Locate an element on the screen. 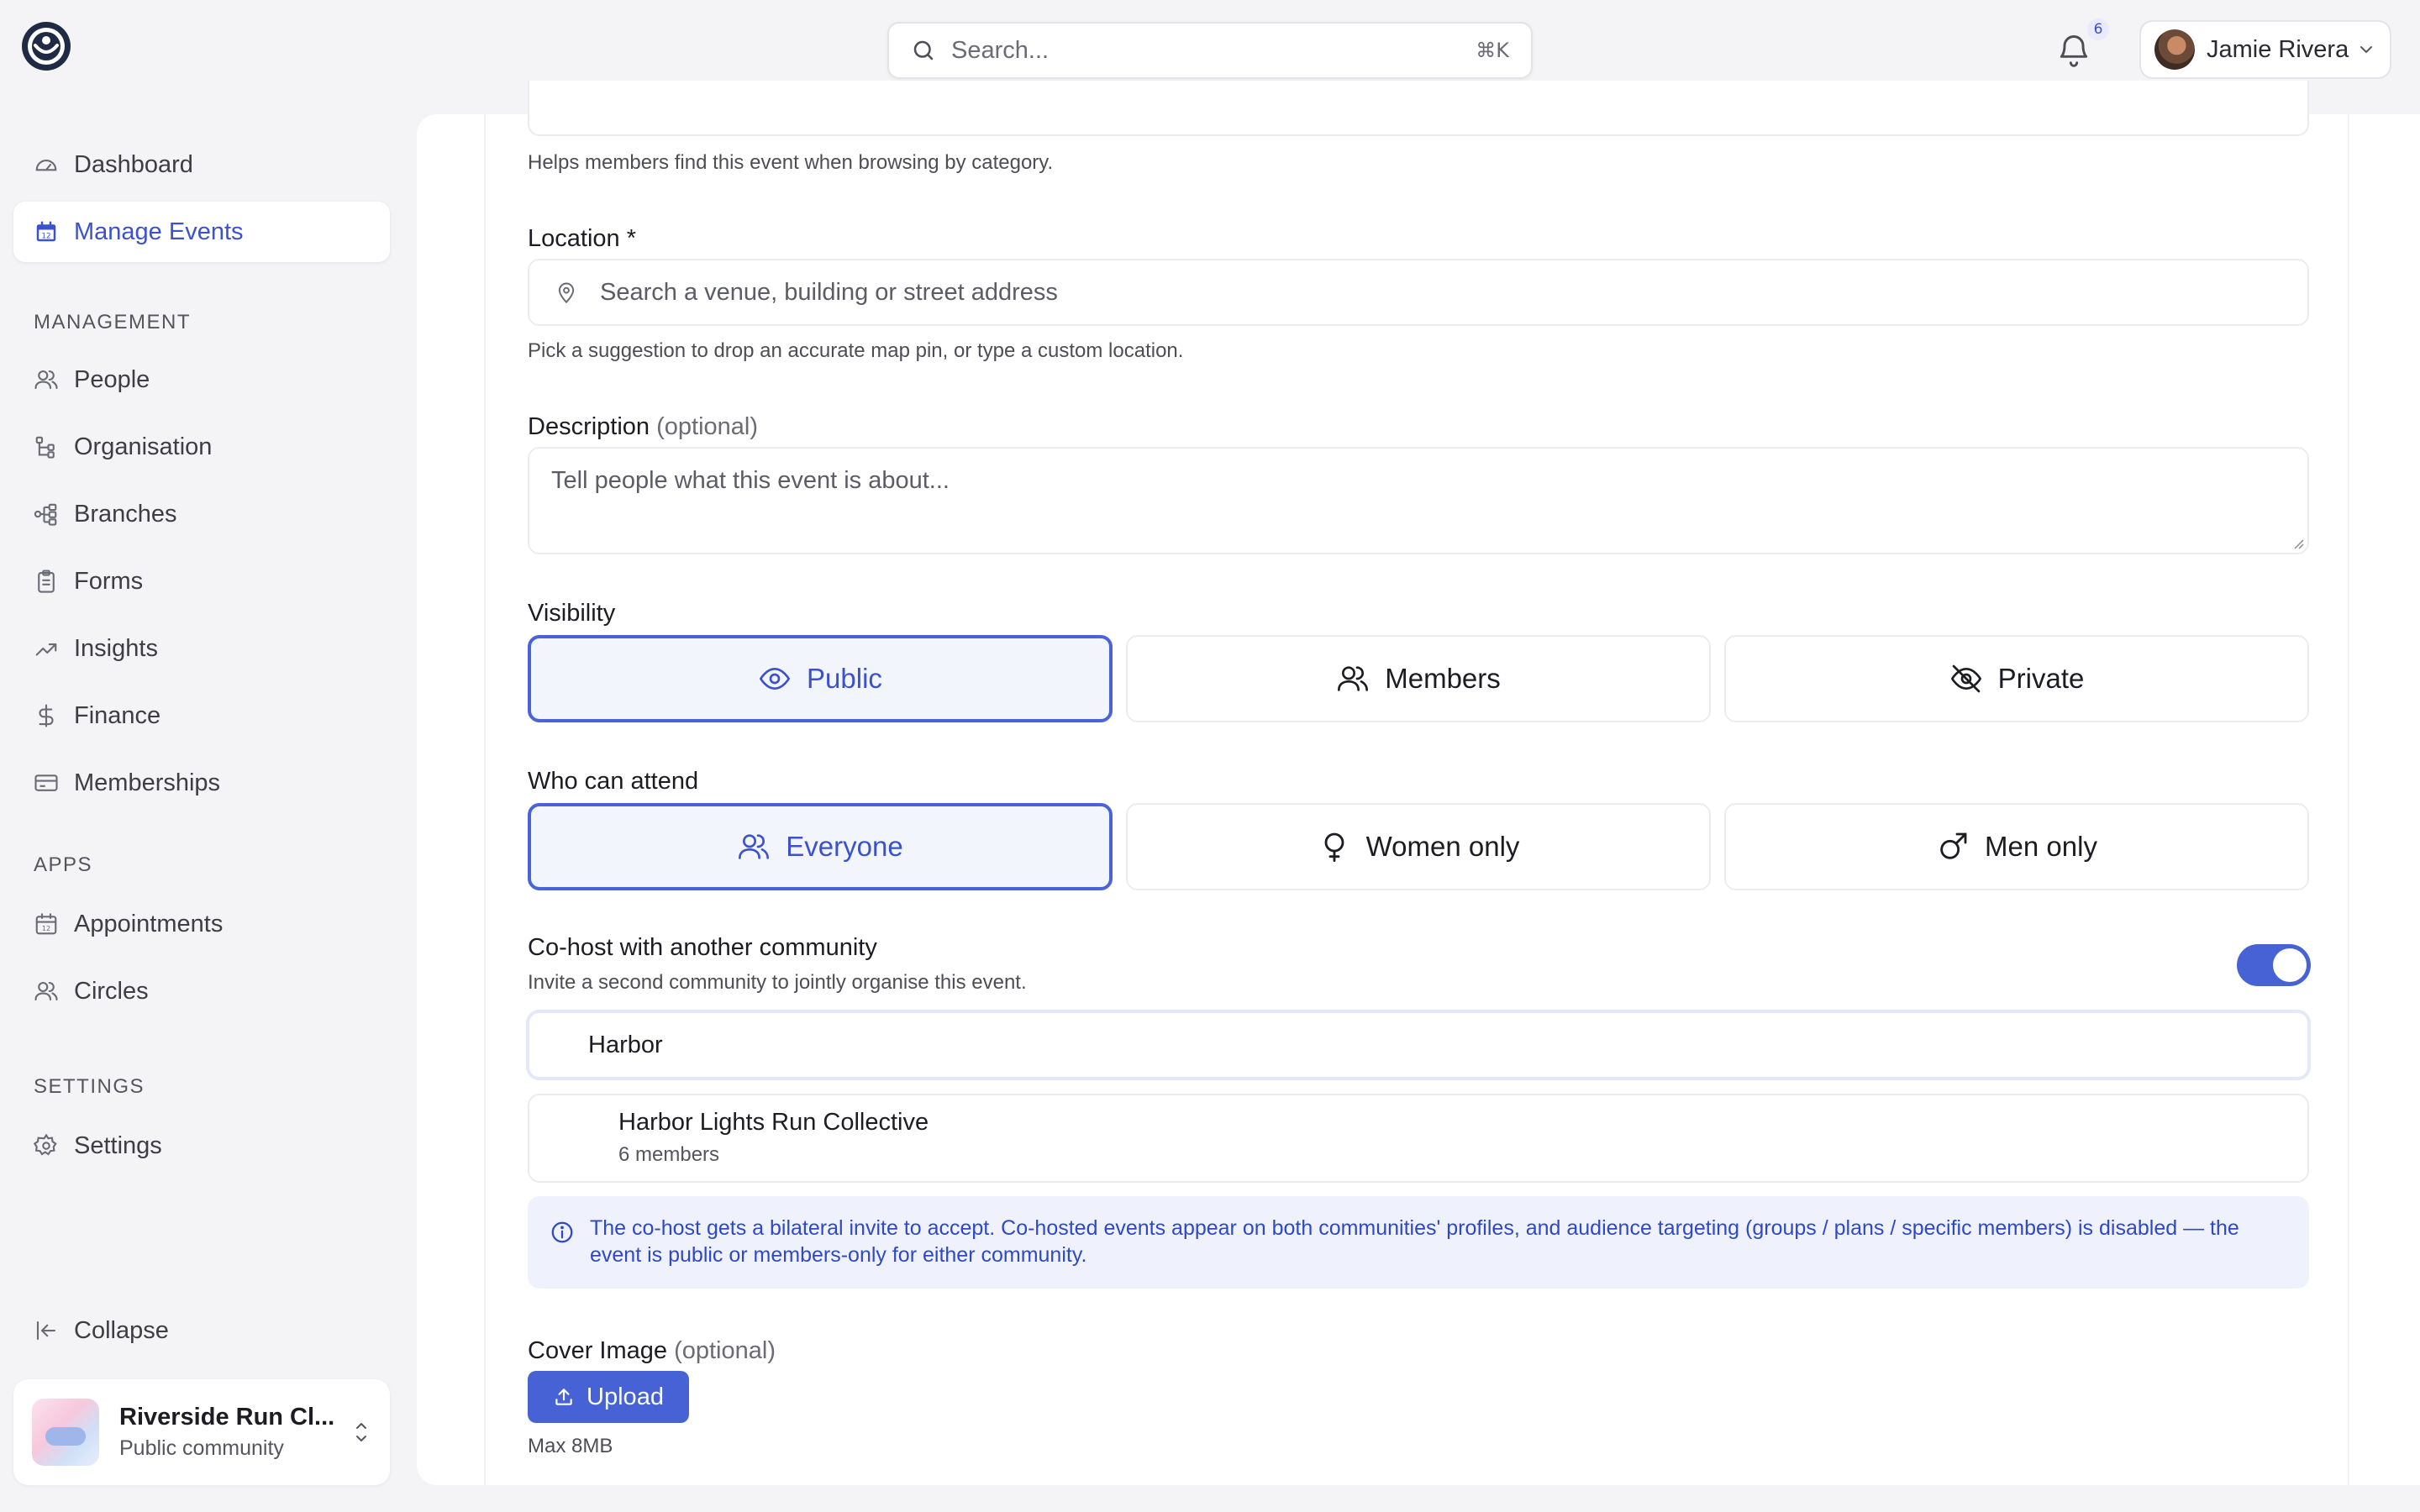  section-label-management: MANAGEMENT is located at coordinates (113, 322).